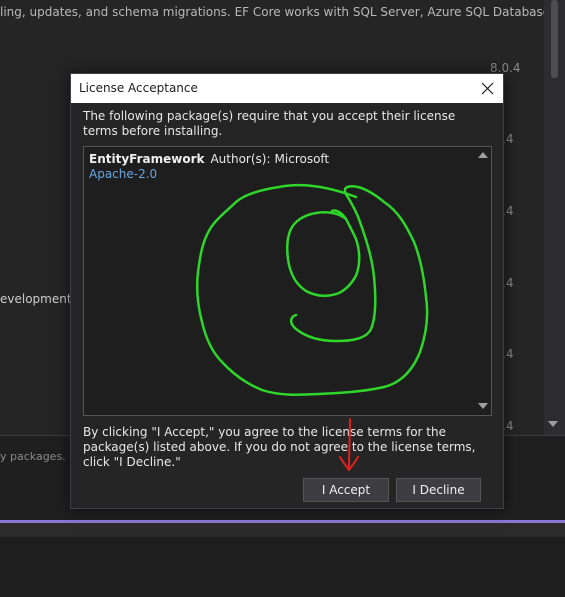  What do you see at coordinates (312, 290) in the screenshot?
I see `green-scribble-annotation` at bounding box center [312, 290].